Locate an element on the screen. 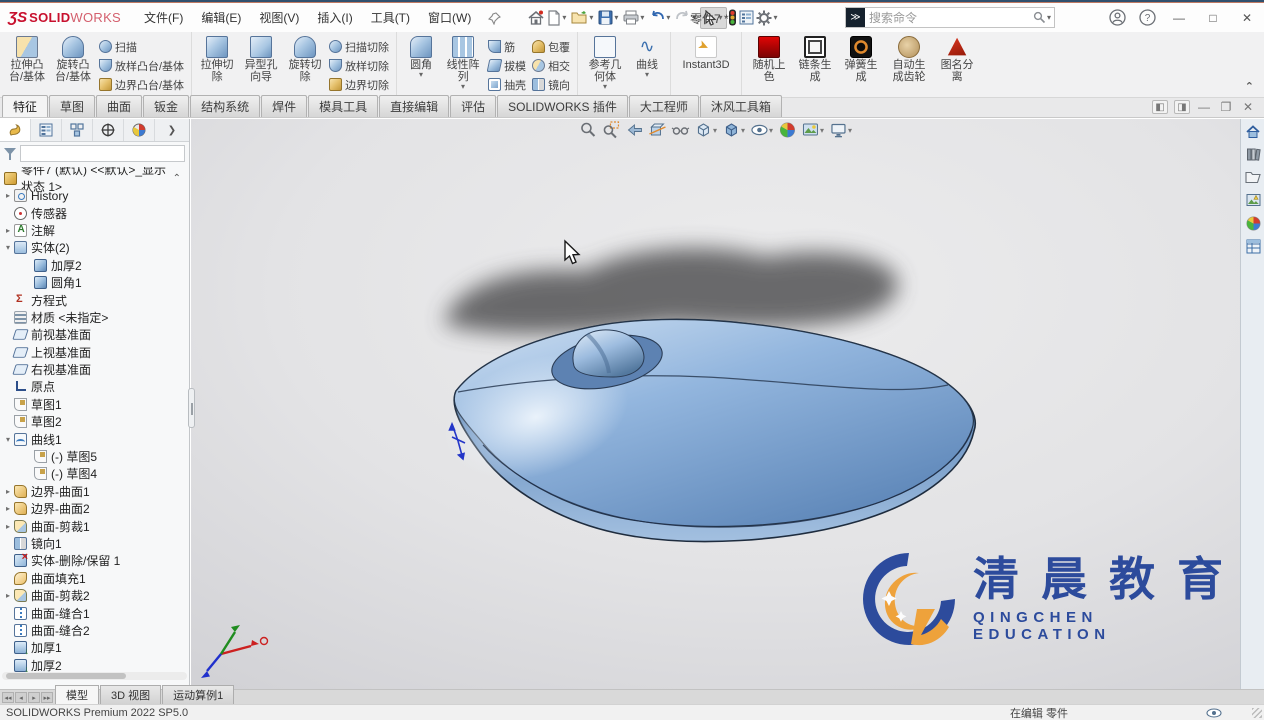 The width and height of the screenshot is (1264, 722). boundary-boss-button: 边界凸台/基体 is located at coordinates (141, 84).